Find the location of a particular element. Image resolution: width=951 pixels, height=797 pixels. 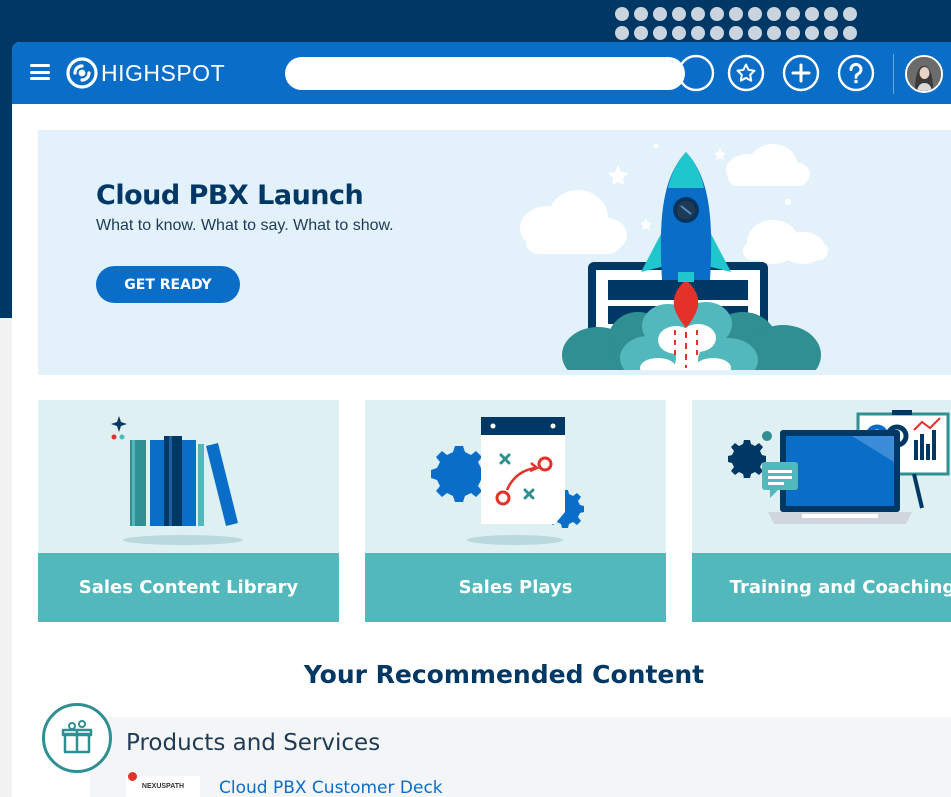

menu-icon is located at coordinates (40, 72).